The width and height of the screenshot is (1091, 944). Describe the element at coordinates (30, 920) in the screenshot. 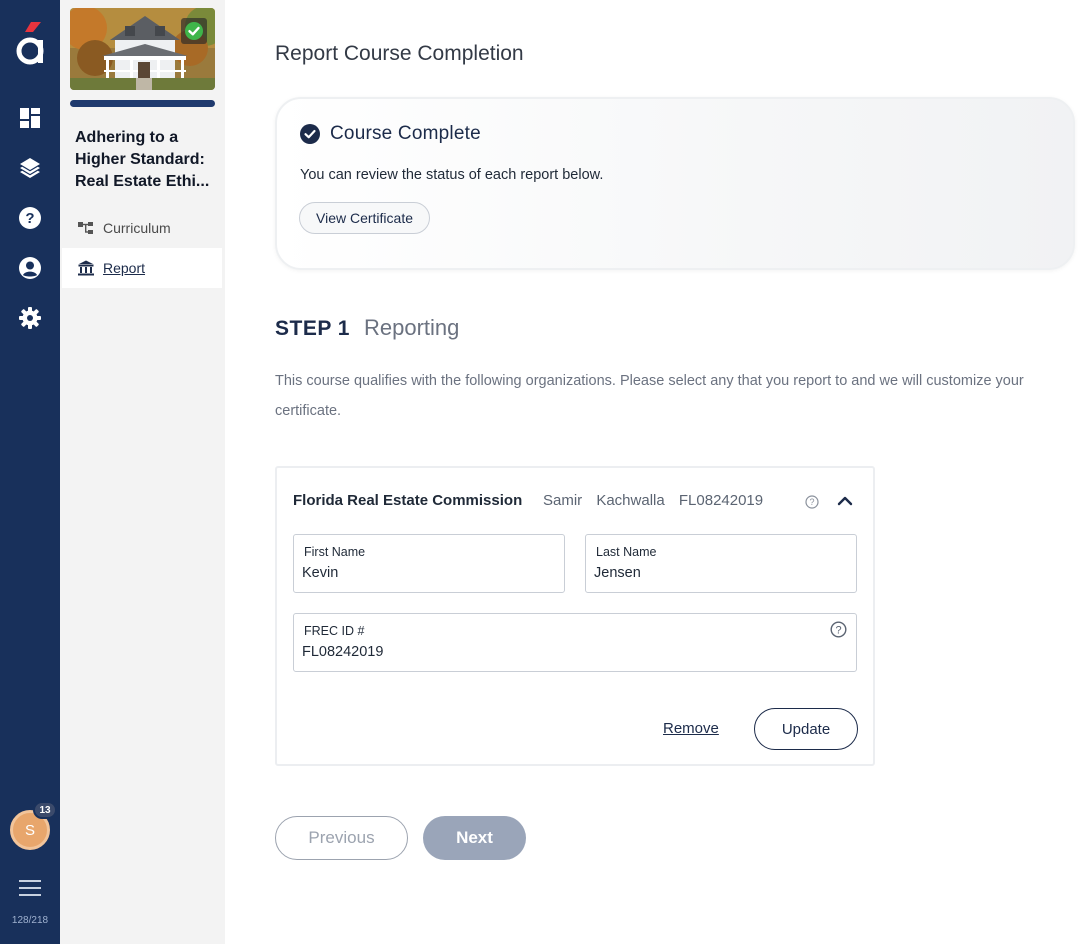

I see `course-progress-count: 128/218` at that location.